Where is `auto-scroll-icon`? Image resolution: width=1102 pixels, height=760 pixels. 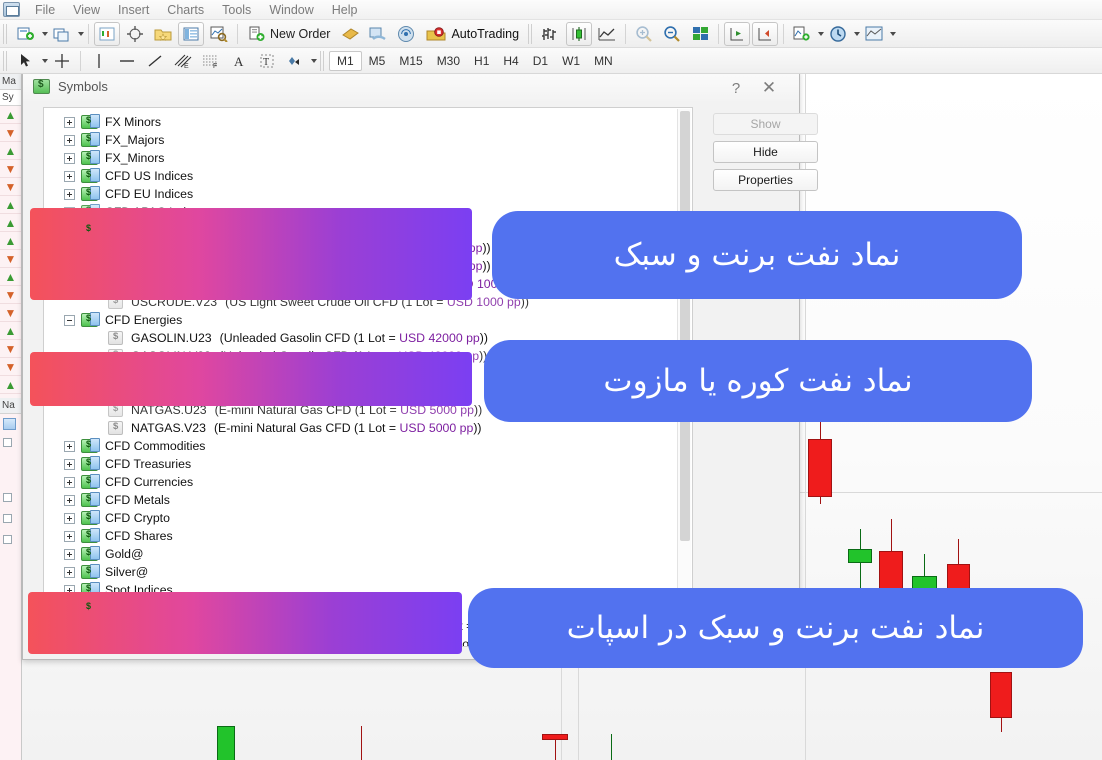
auto-scroll-icon is located at coordinates (765, 33).